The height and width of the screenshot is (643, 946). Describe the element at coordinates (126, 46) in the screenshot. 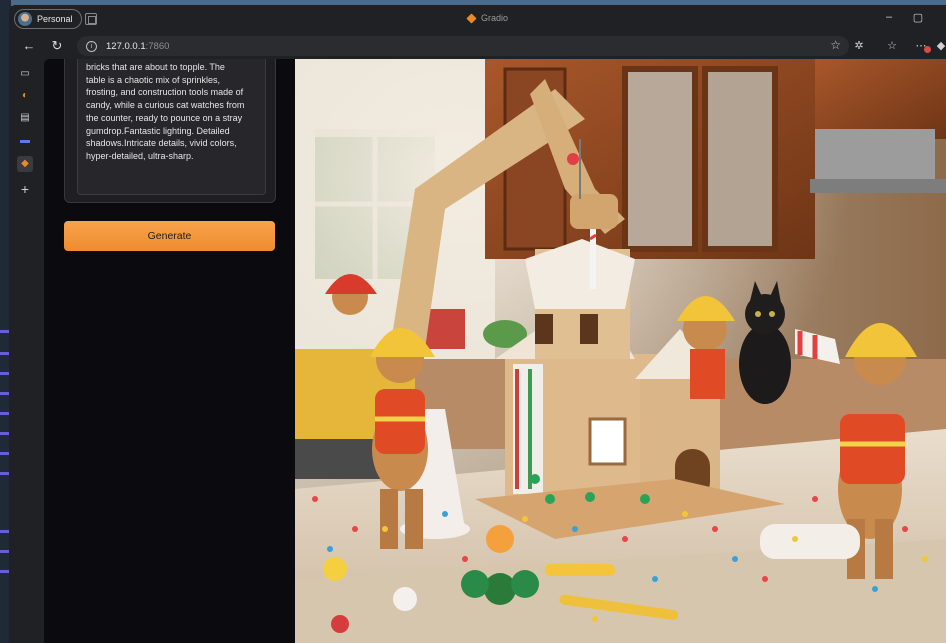

I see `url-host: 127.0.0.1` at that location.